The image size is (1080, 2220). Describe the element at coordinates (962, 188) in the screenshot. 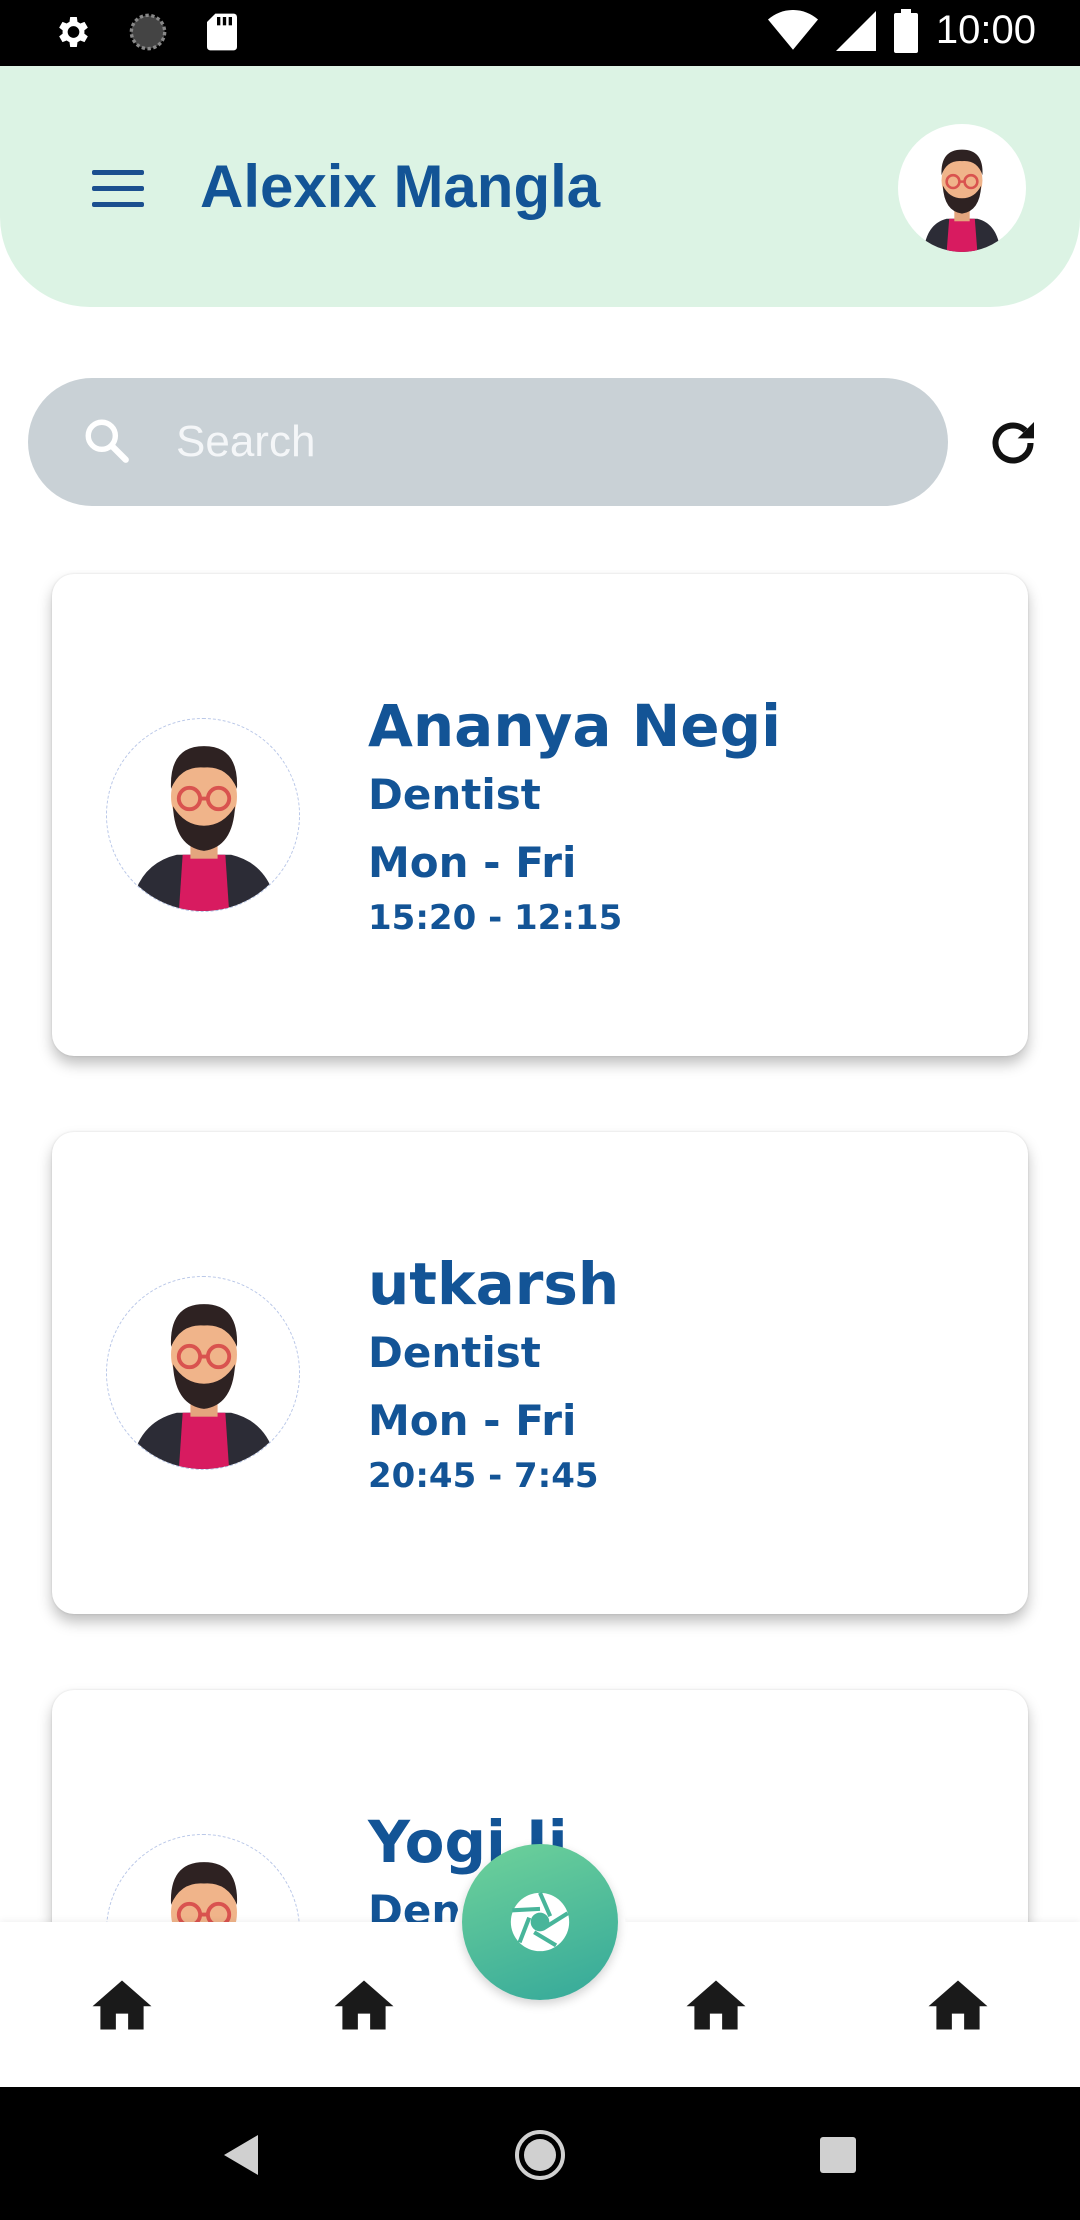

I see `profile-avatar` at that location.